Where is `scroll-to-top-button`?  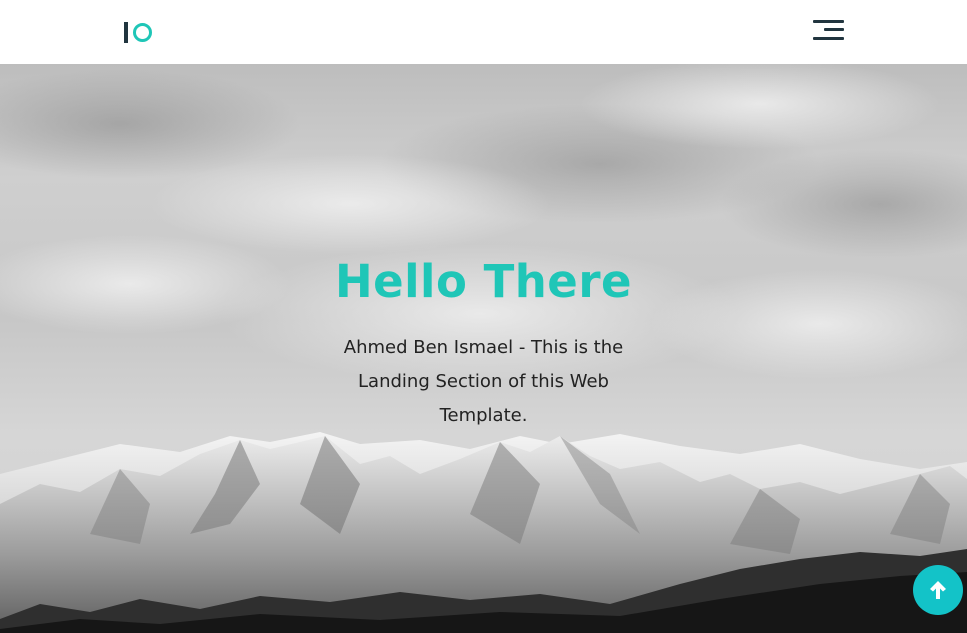
scroll-to-top-button is located at coordinates (938, 590).